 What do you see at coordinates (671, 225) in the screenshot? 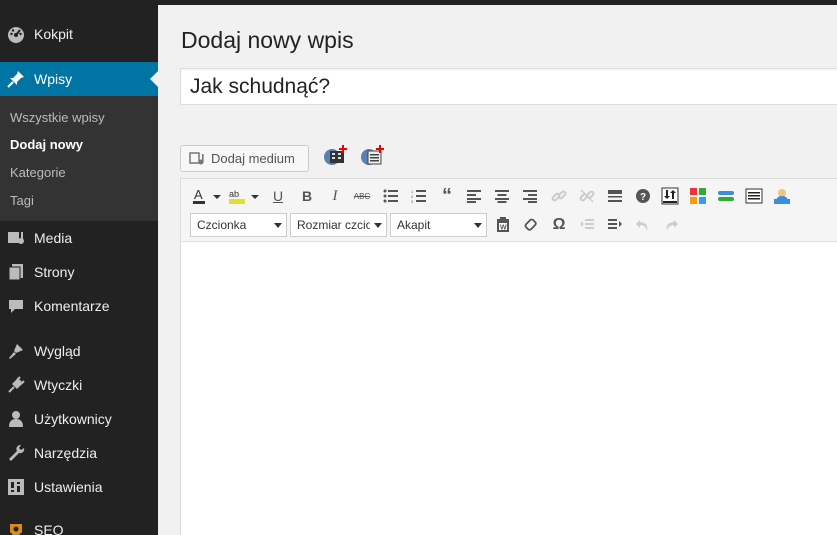
I see `redo-button` at bounding box center [671, 225].